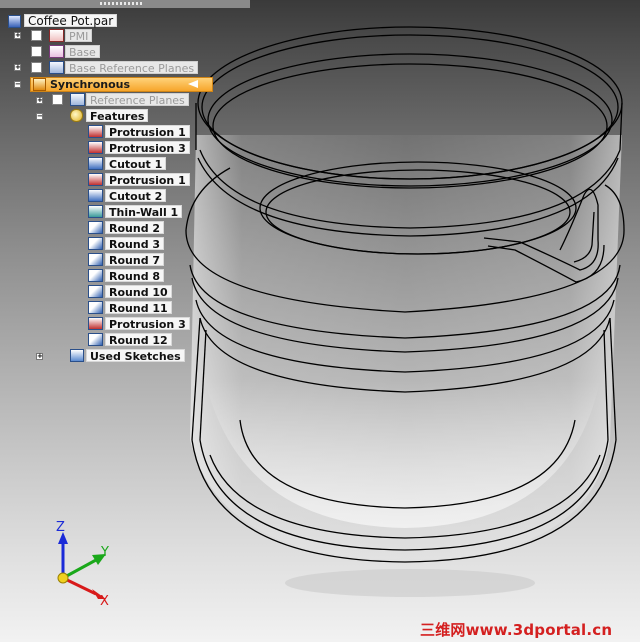  I want to click on synchronous-icon, so click(39, 84).